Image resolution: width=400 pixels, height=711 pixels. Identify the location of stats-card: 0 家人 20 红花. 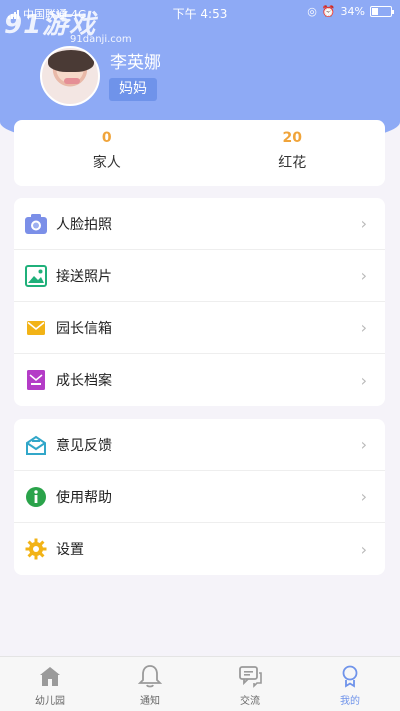
(199, 153).